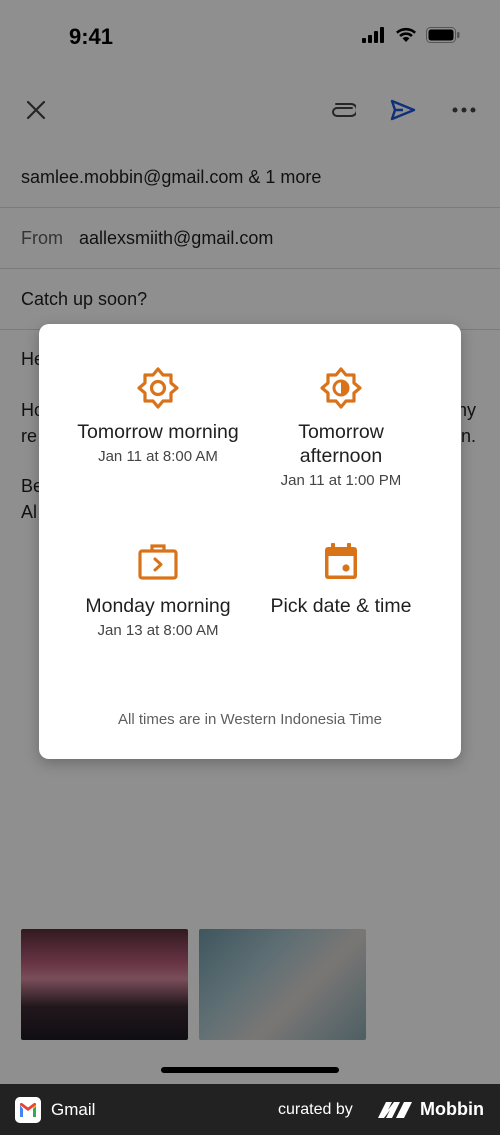  I want to click on option-pick-date-time: Pick date & time, so click(341, 579).